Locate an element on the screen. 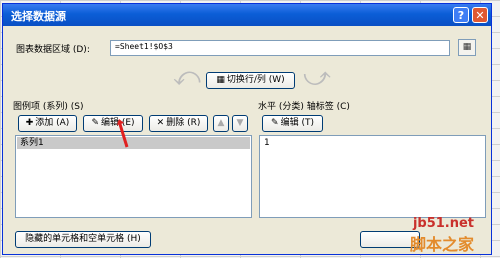 This screenshot has width=500, height=258. highlight-arrow-icon is located at coordinates (123, 133).